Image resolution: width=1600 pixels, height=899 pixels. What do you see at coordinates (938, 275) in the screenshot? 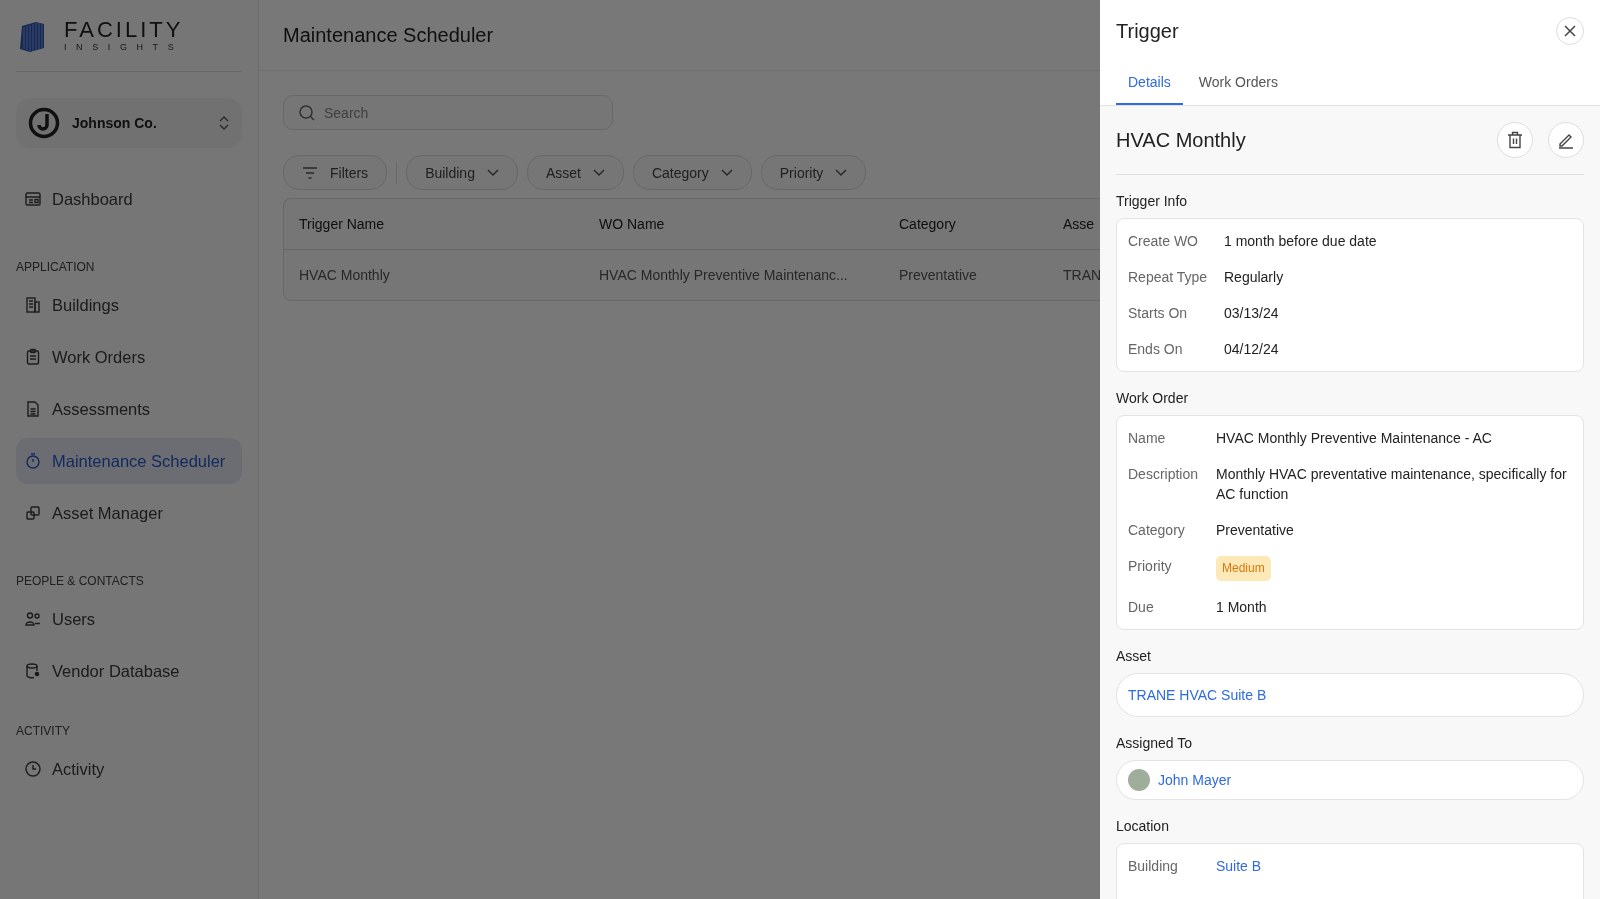
I see `table-cell-text: Preventative` at bounding box center [938, 275].